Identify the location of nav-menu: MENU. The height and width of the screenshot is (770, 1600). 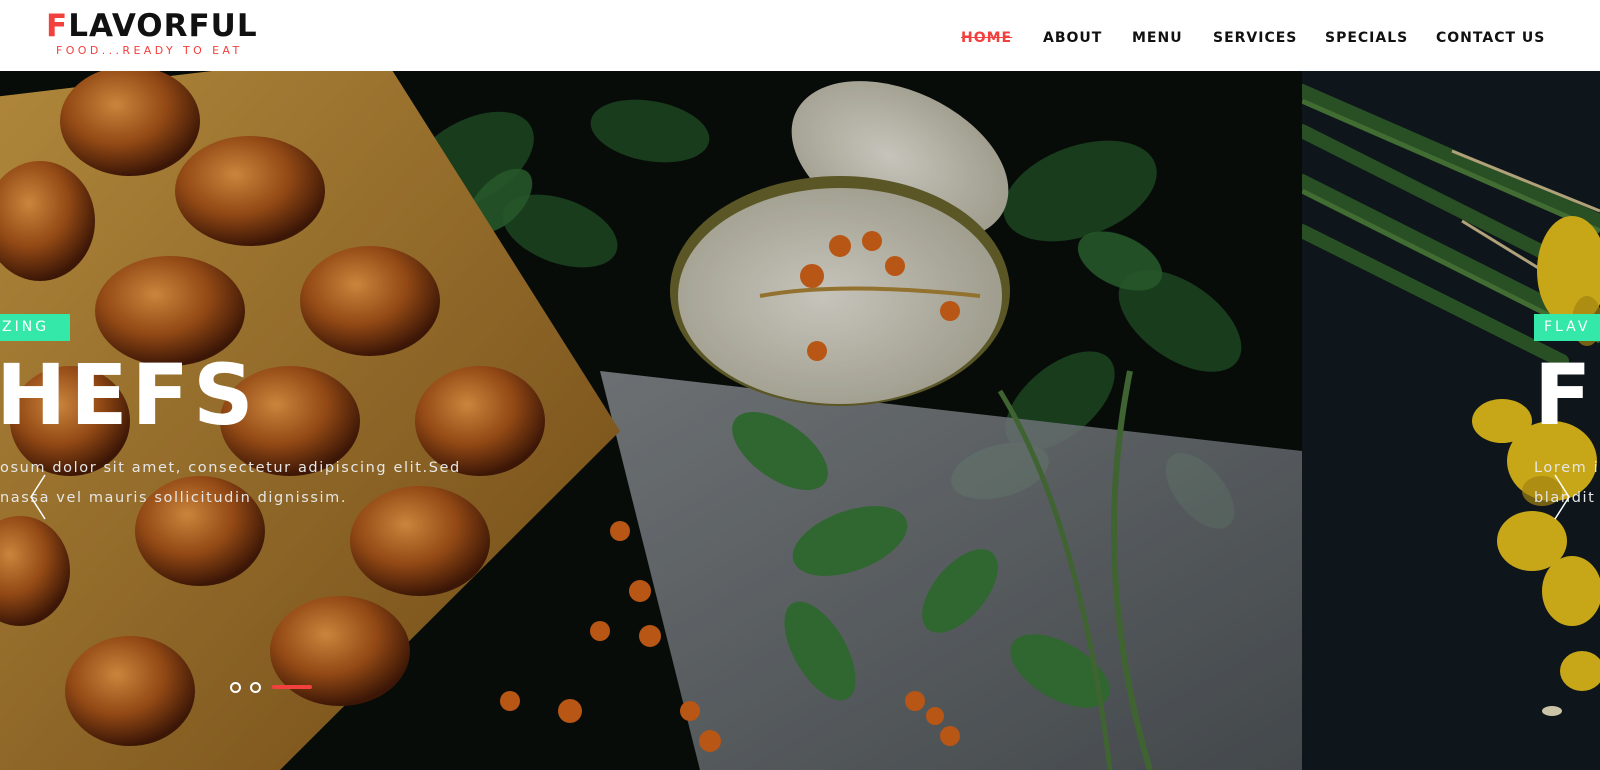
(1157, 38).